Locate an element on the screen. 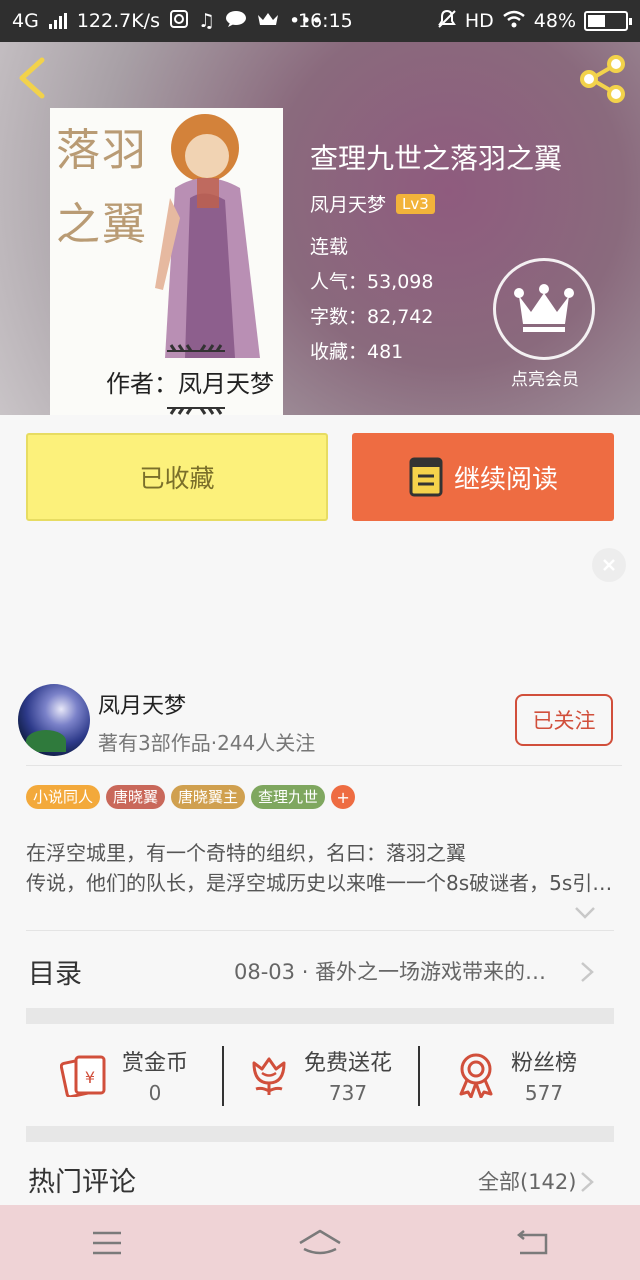  continue-reading-button: 继续阅读 is located at coordinates (483, 477).